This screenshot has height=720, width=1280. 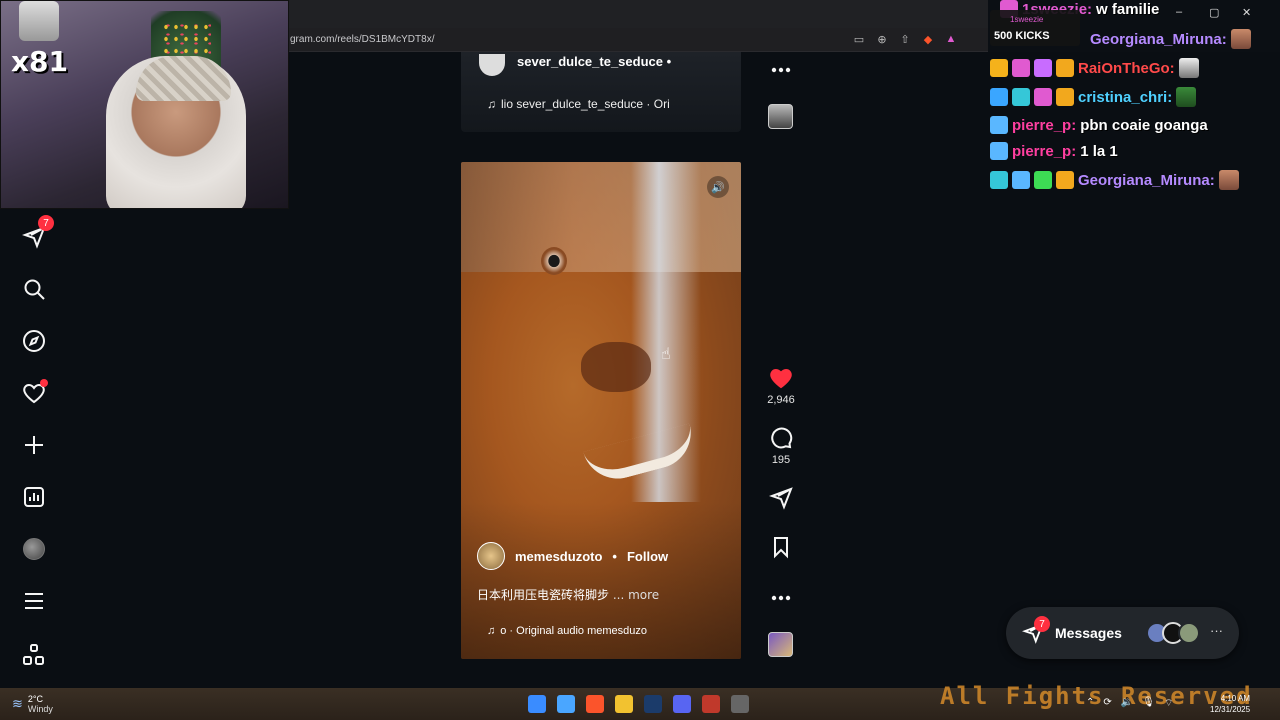 I want to click on kicks-alert: 1sweezie 500 KICKS, so click(x=1035, y=28).